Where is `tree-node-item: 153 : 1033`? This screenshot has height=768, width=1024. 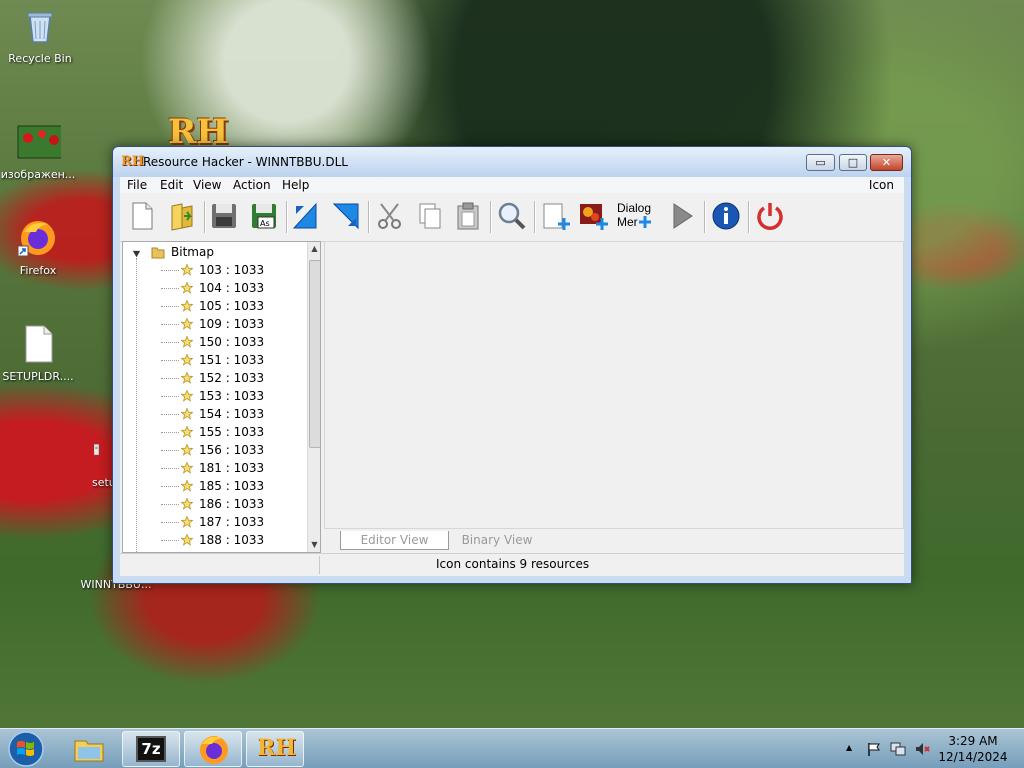
tree-node-item: 153 : 1033 is located at coordinates (231, 397).